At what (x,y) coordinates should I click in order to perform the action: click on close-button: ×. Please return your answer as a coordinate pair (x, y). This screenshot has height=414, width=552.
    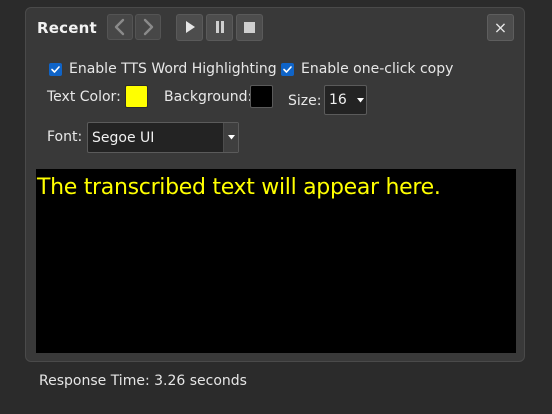
    Looking at the image, I should click on (500, 27).